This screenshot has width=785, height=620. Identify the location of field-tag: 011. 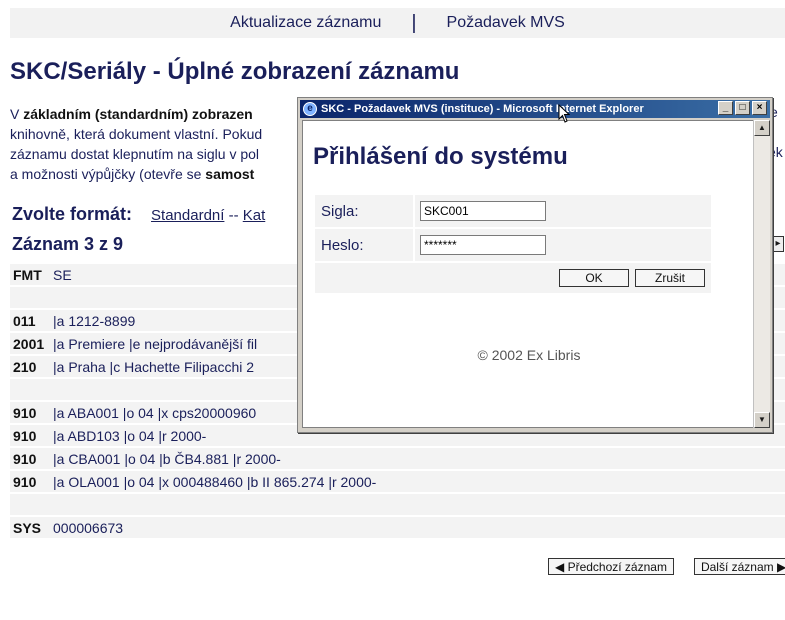
(30, 320).